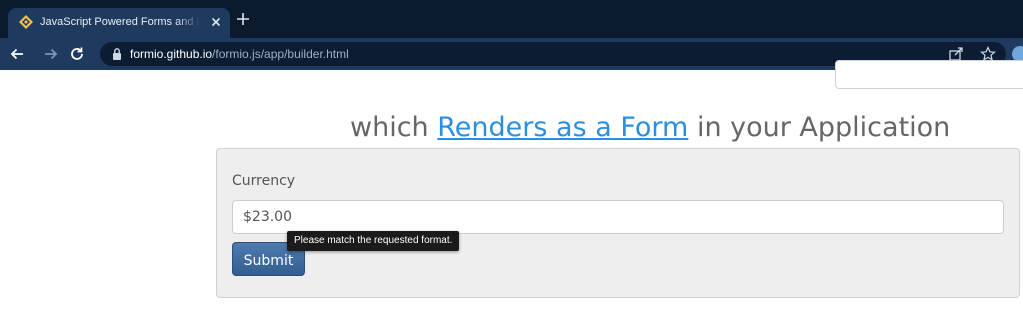  What do you see at coordinates (280, 54) in the screenshot?
I see `url-path: /formio.js/app/builder.html` at bounding box center [280, 54].